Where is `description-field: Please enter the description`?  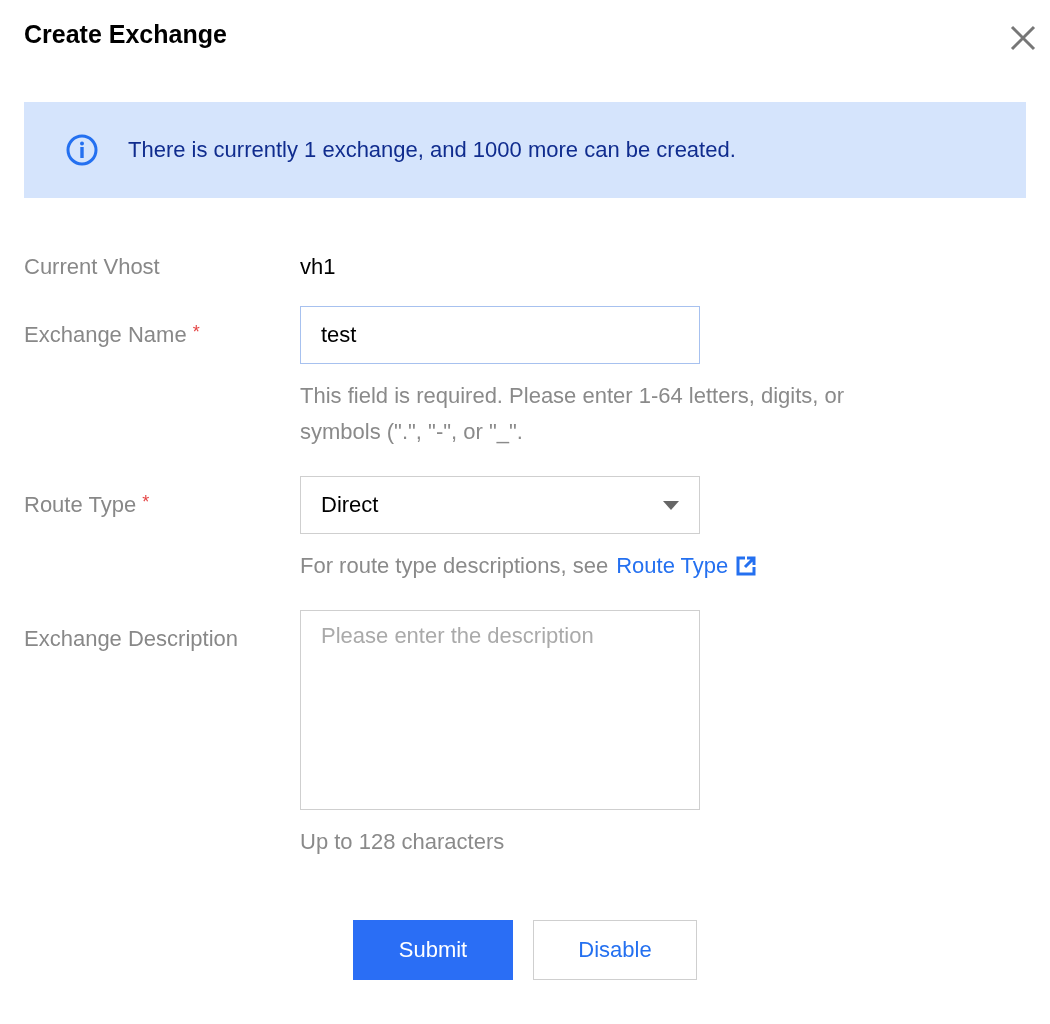 description-field: Please enter the description is located at coordinates (500, 710).